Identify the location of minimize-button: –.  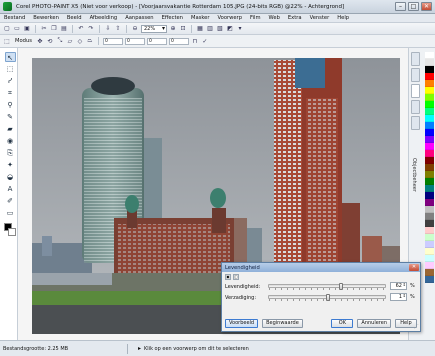
(400, 6).